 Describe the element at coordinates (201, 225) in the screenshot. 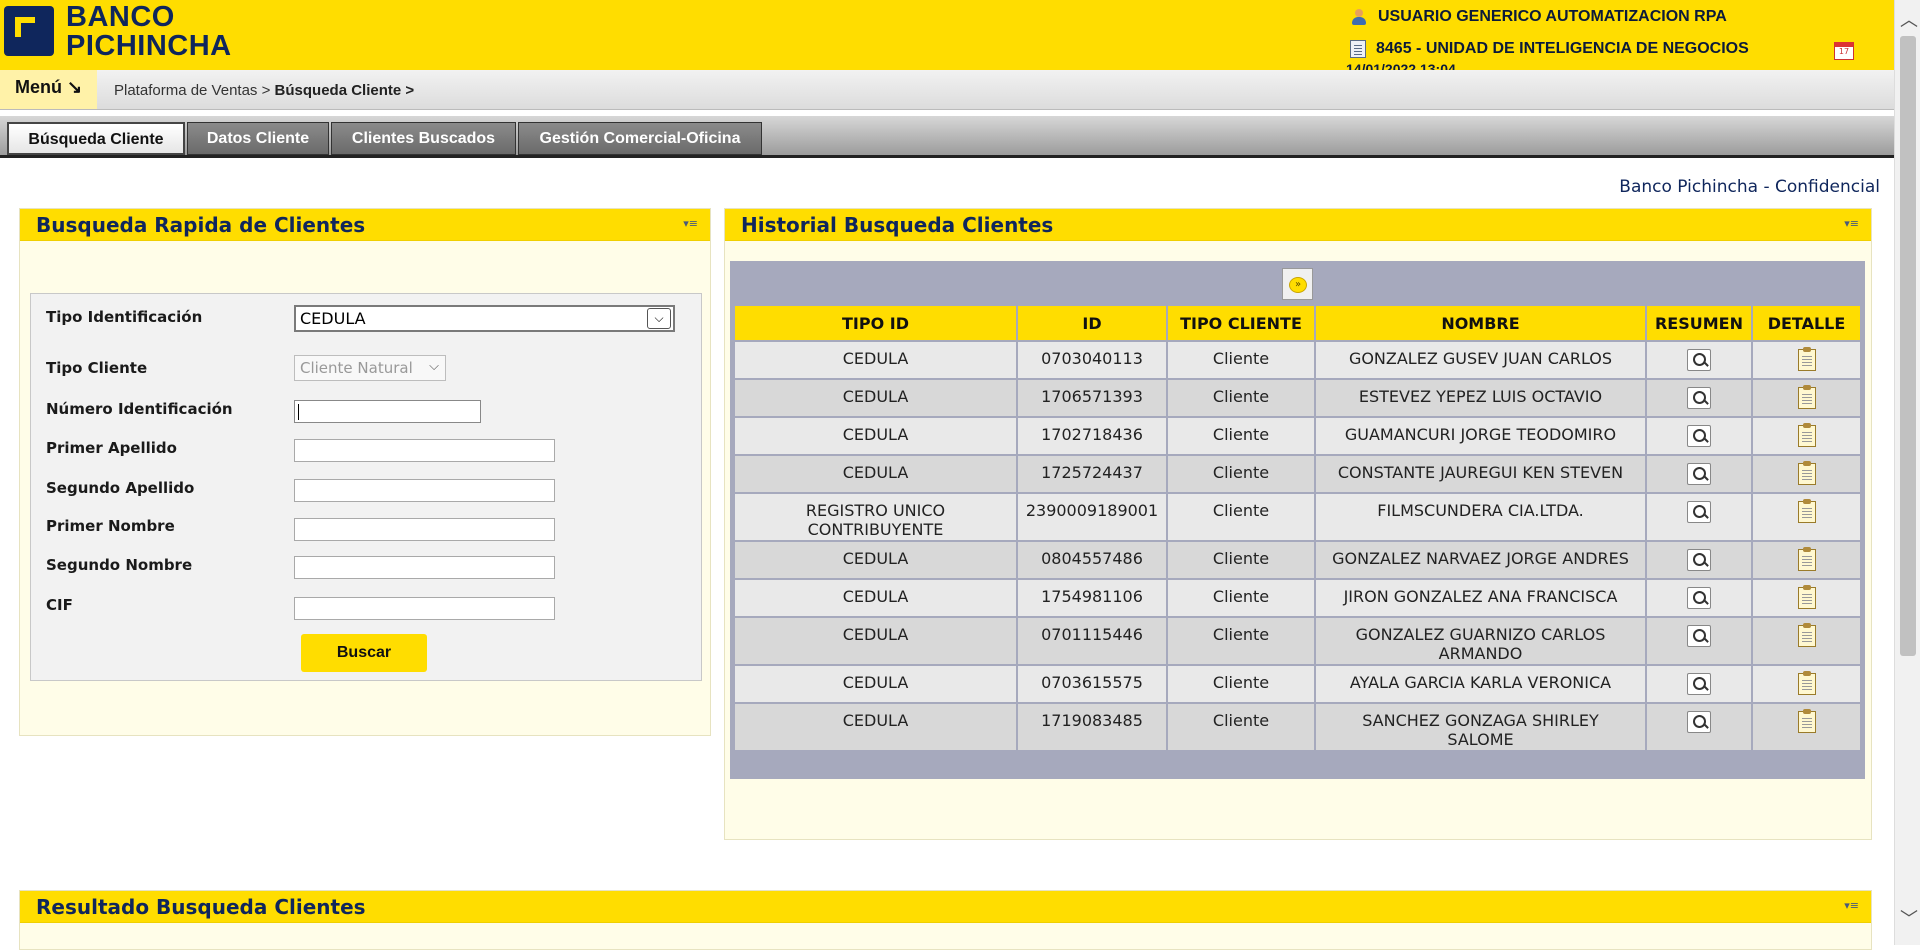

I see `search-panel-title: Busqueda Rapida de Clientes` at that location.